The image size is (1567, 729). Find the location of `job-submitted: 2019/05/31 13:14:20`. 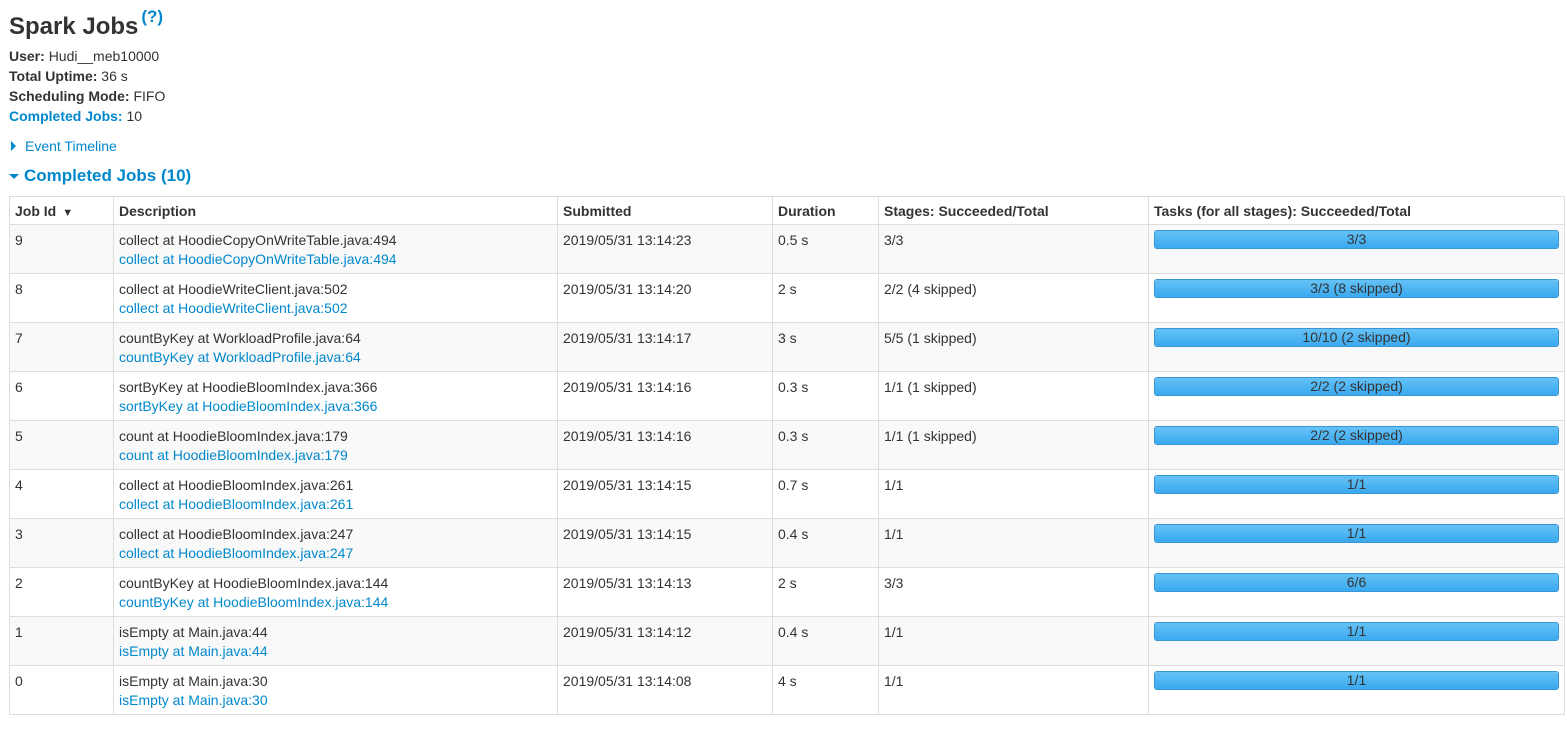

job-submitted: 2019/05/31 13:14:20 is located at coordinates (627, 289).